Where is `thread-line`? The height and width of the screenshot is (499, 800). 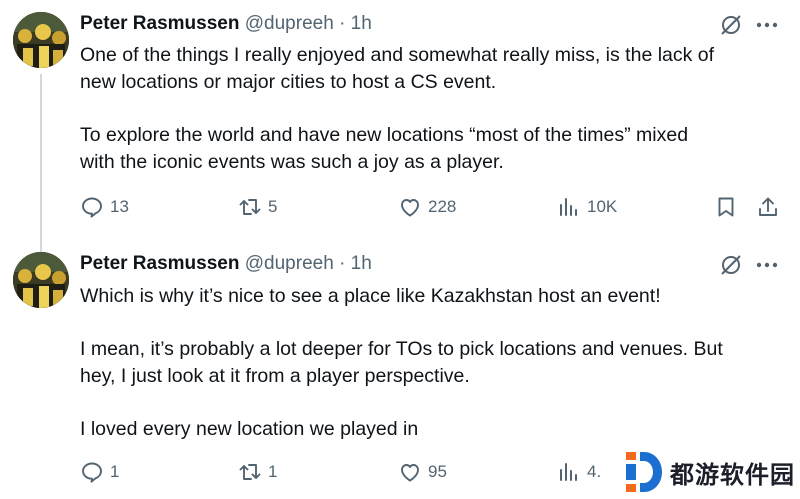 thread-line is located at coordinates (41, 164).